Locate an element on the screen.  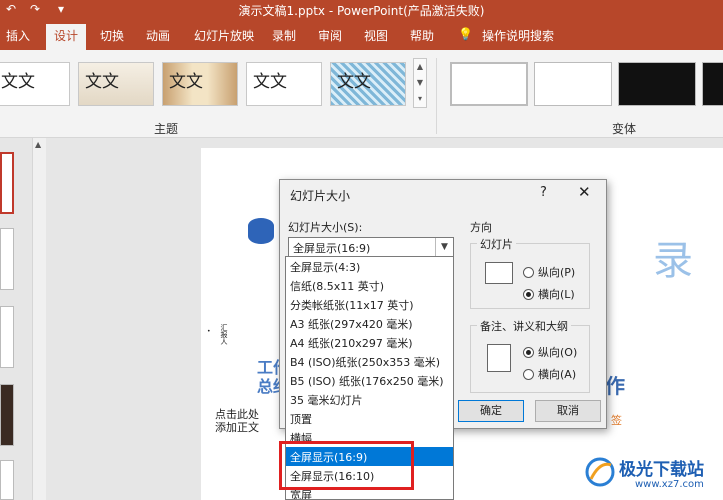
tab-transitions: 切换 is located at coordinates (112, 35).